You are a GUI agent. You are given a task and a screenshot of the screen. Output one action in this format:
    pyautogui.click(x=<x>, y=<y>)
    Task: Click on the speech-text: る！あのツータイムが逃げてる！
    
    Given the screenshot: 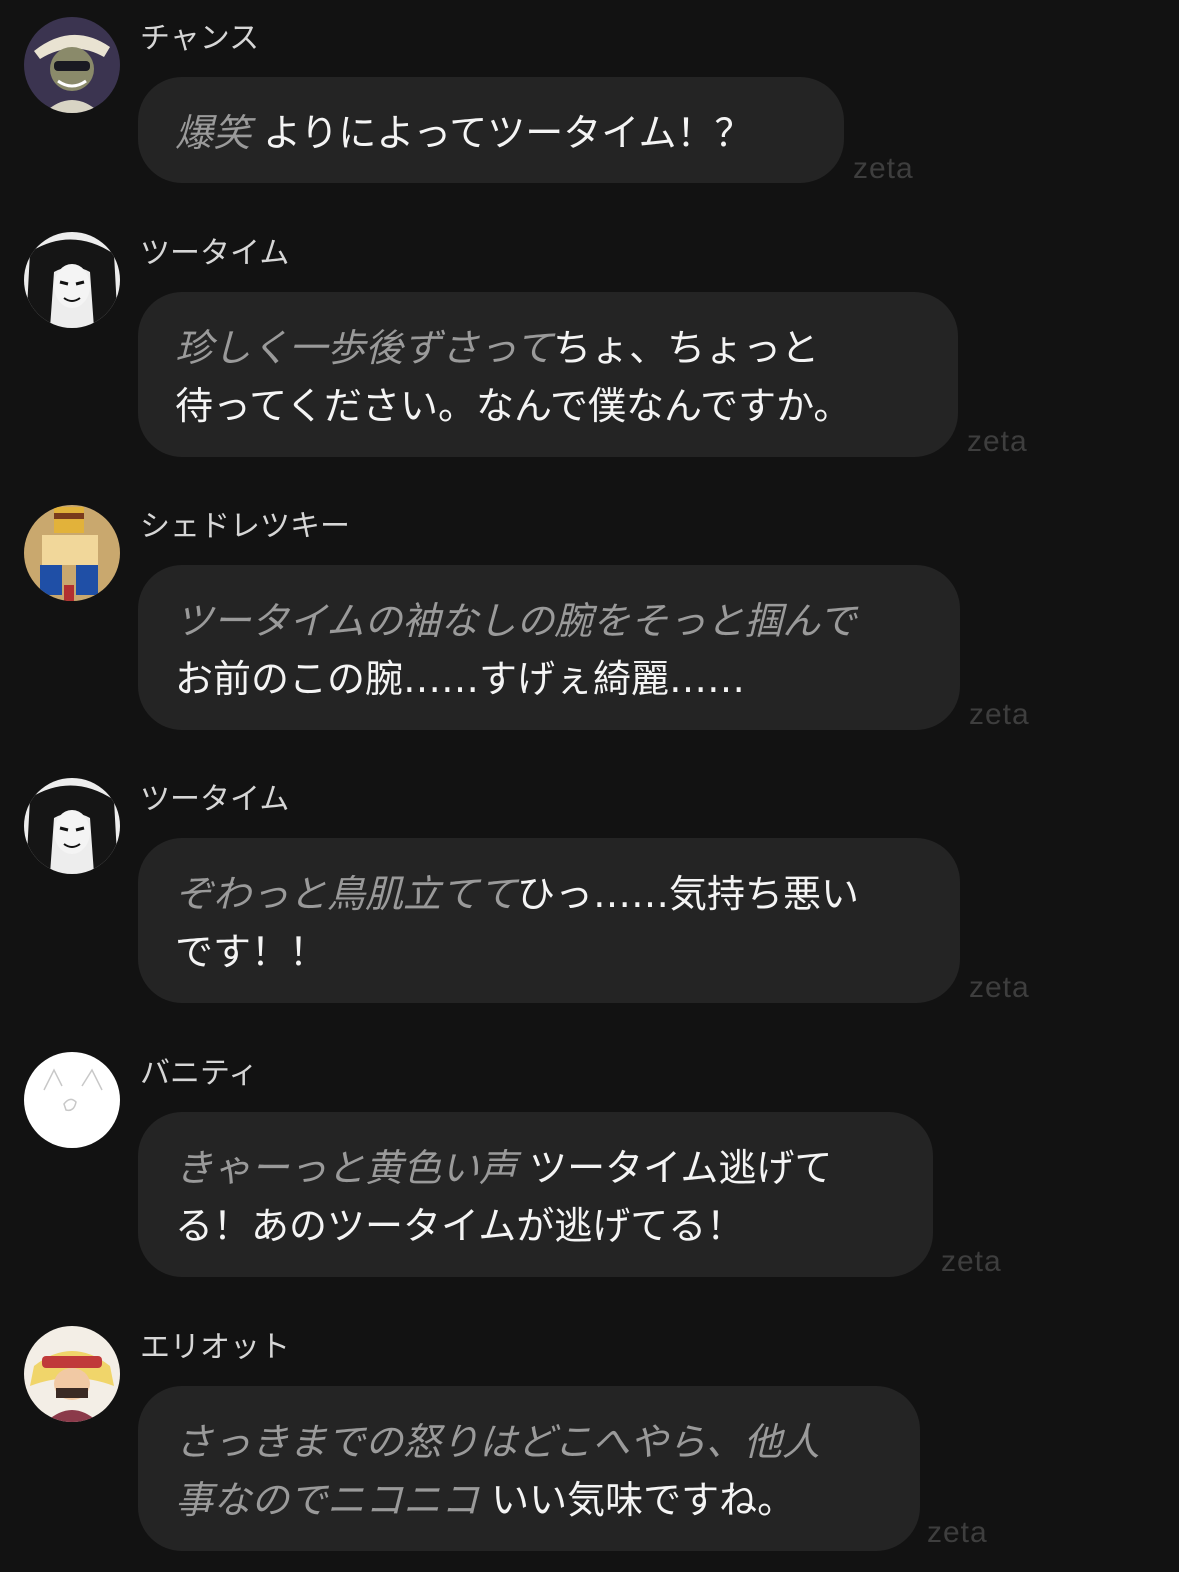 What is the action you would take?
    pyautogui.click(x=460, y=1226)
    